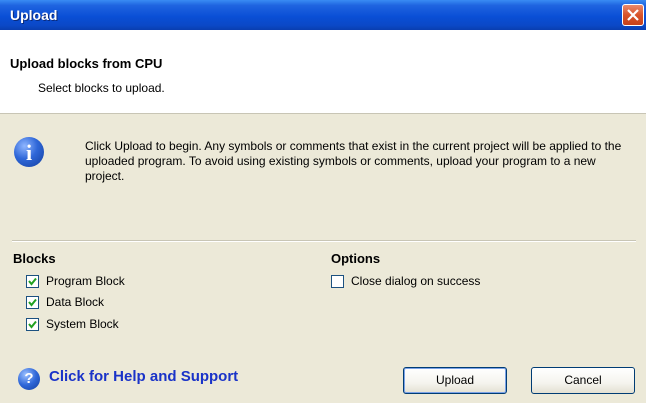  What do you see at coordinates (324, 241) in the screenshot?
I see `divider` at bounding box center [324, 241].